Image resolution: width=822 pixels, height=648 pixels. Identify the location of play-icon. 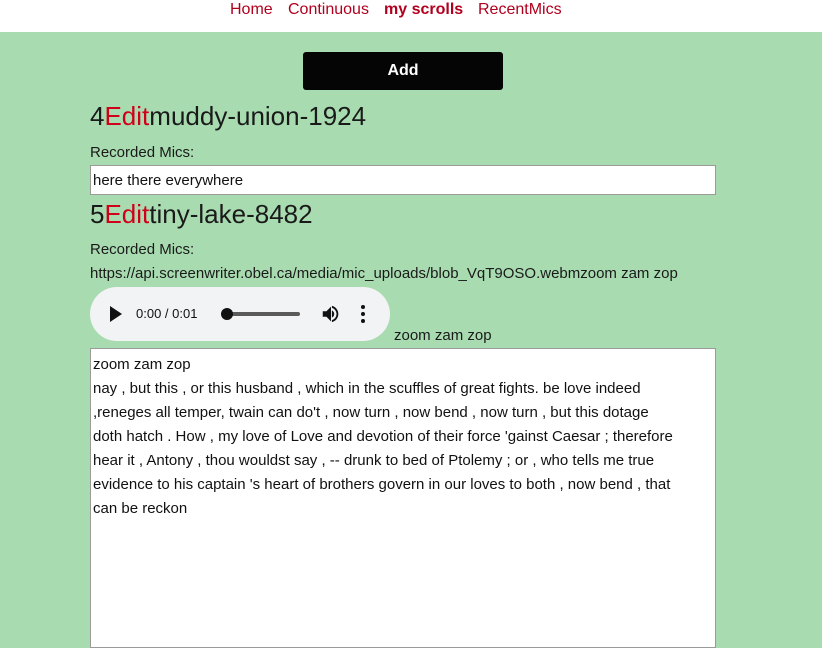
(116, 314).